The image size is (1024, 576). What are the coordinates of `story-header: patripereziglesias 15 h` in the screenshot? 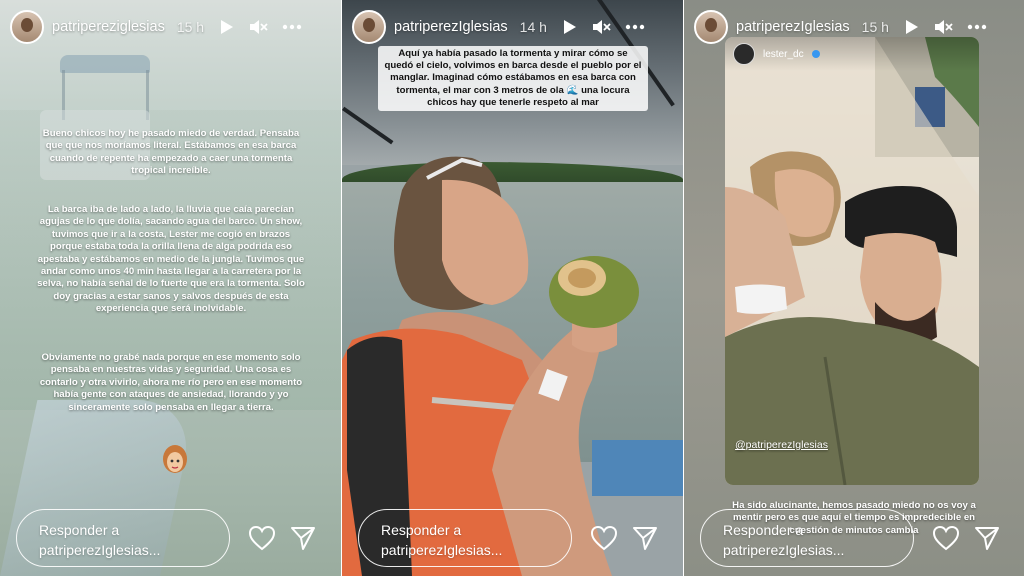 It's located at (170, 27).